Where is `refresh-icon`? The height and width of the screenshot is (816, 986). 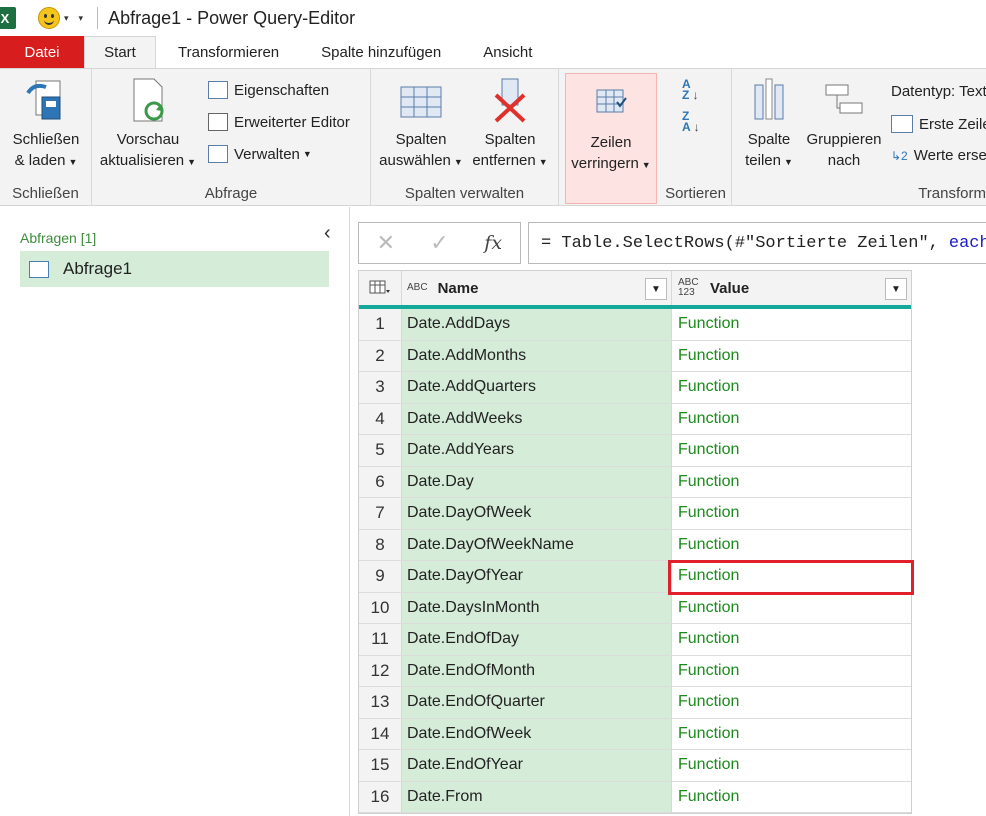 refresh-icon is located at coordinates (148, 100).